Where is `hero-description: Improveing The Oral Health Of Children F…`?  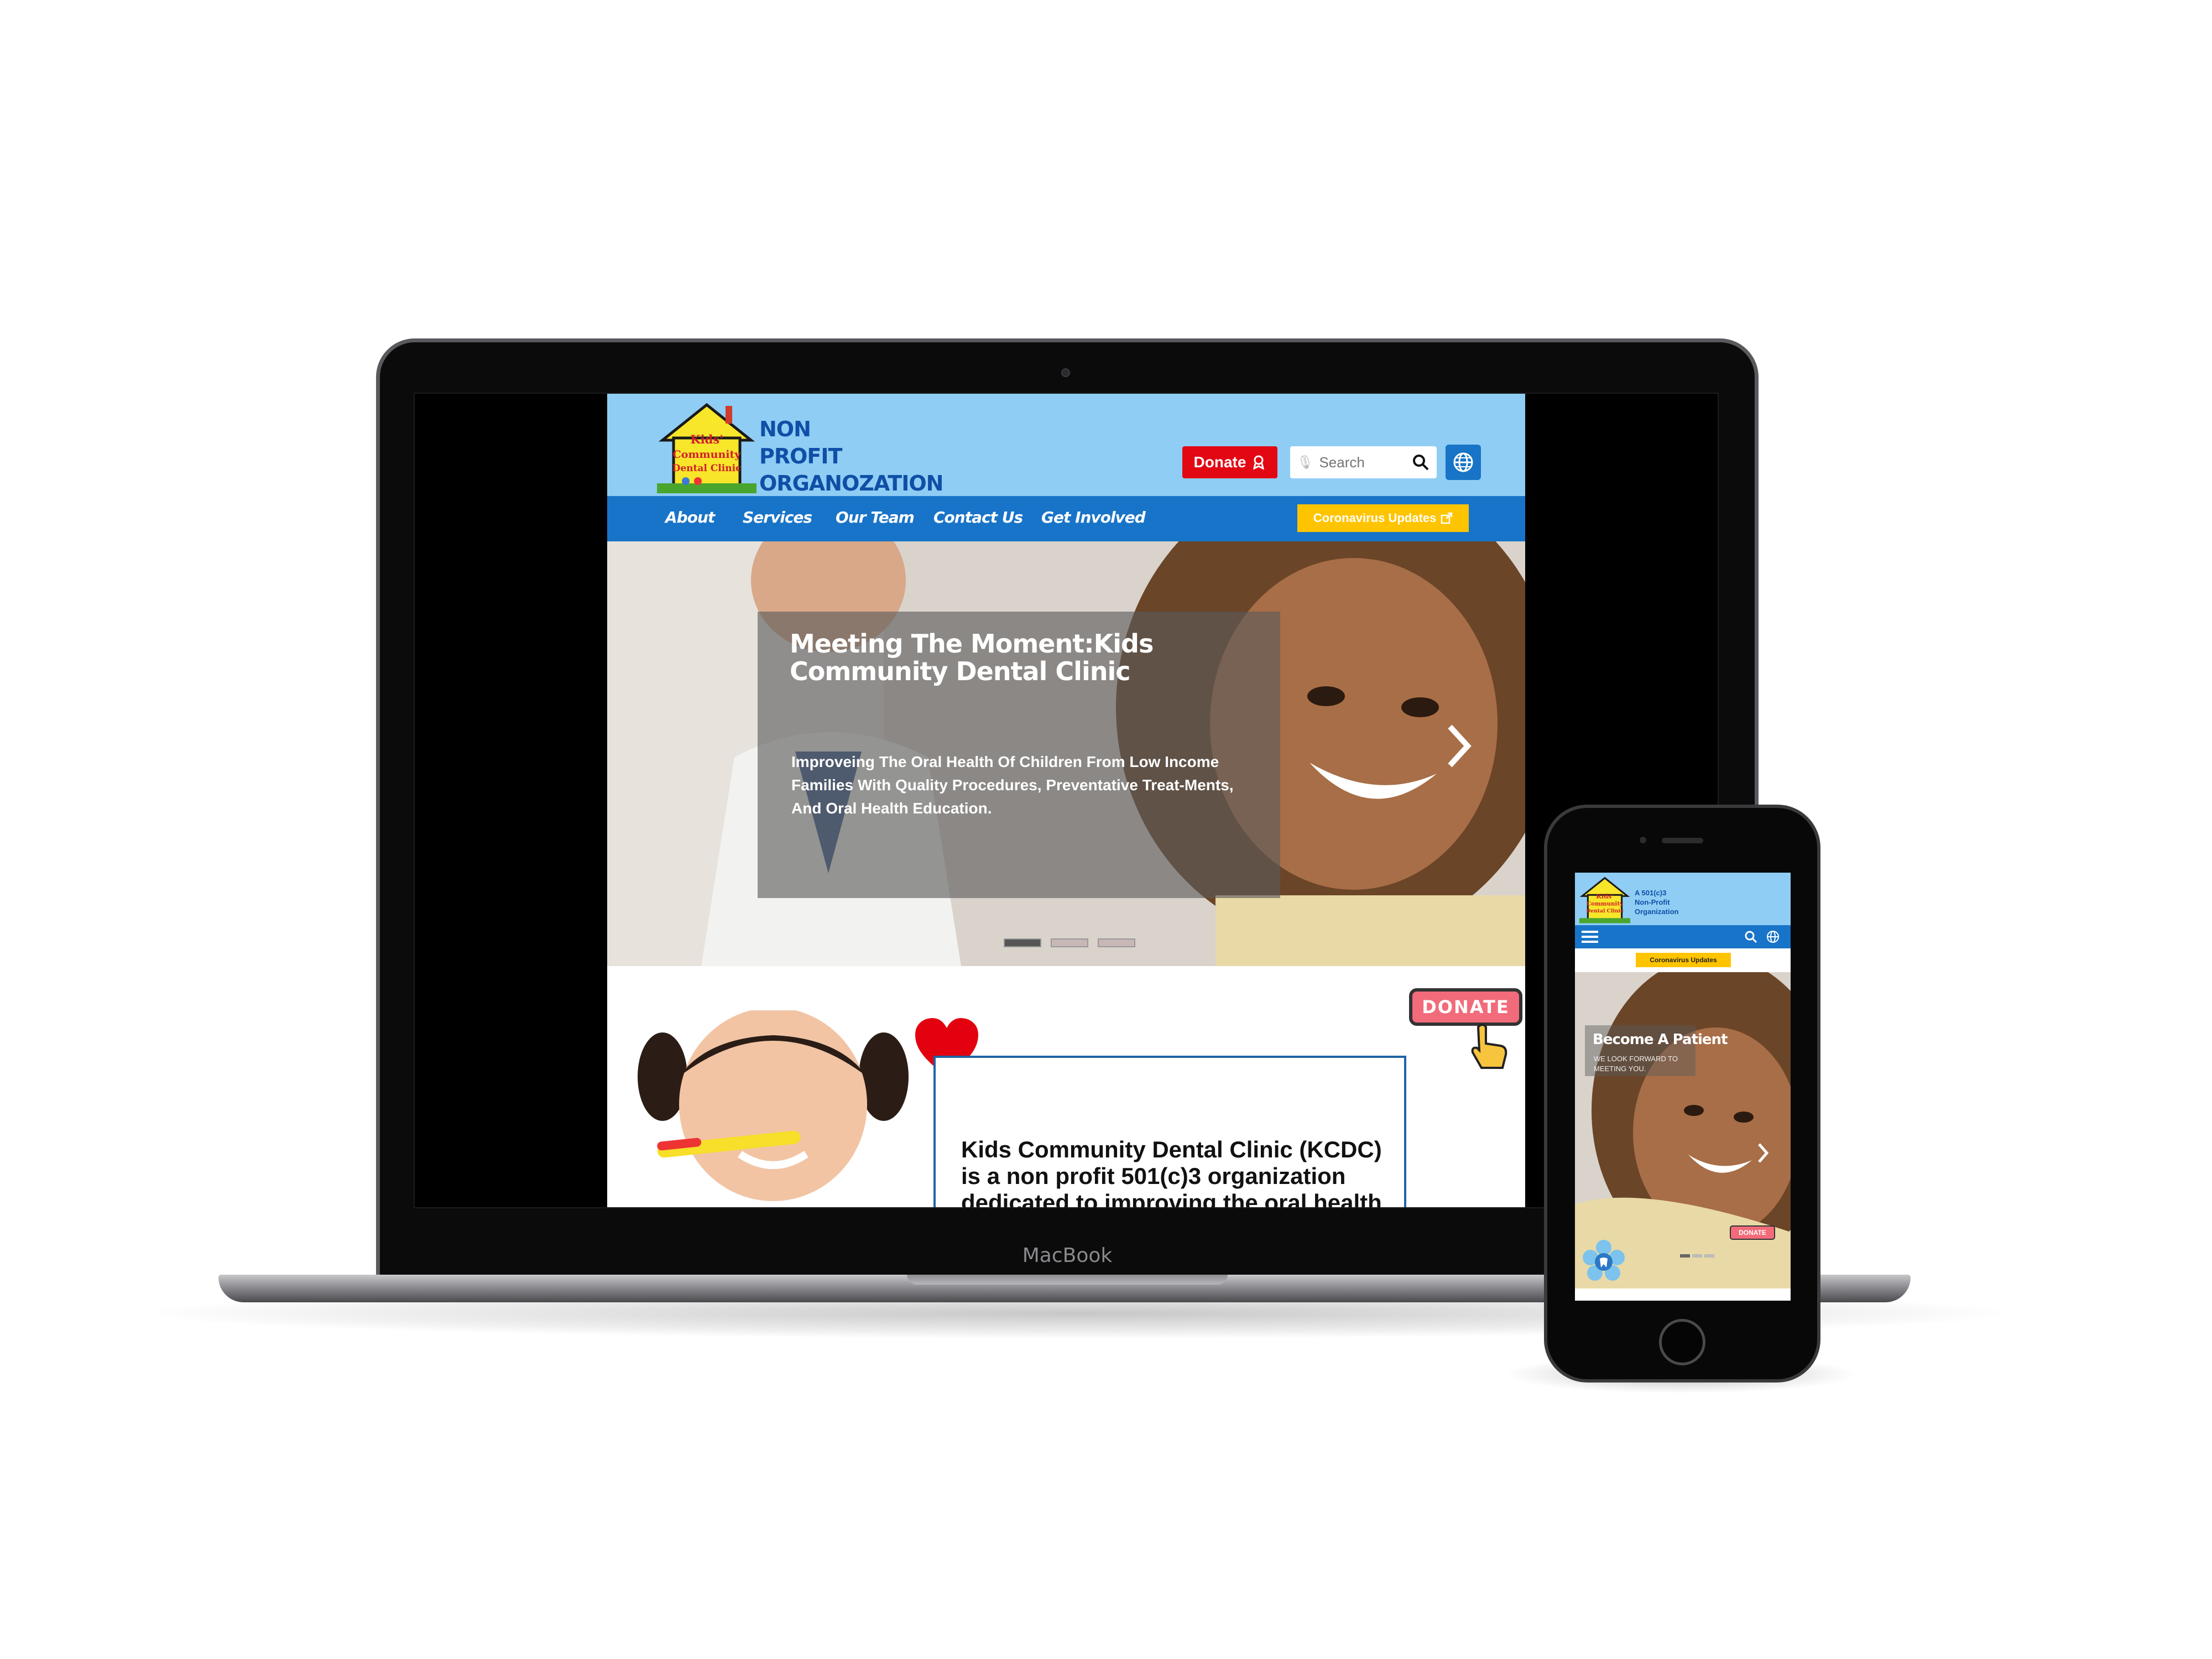 hero-description: Improveing The Oral Health Of Children F… is located at coordinates (1013, 785).